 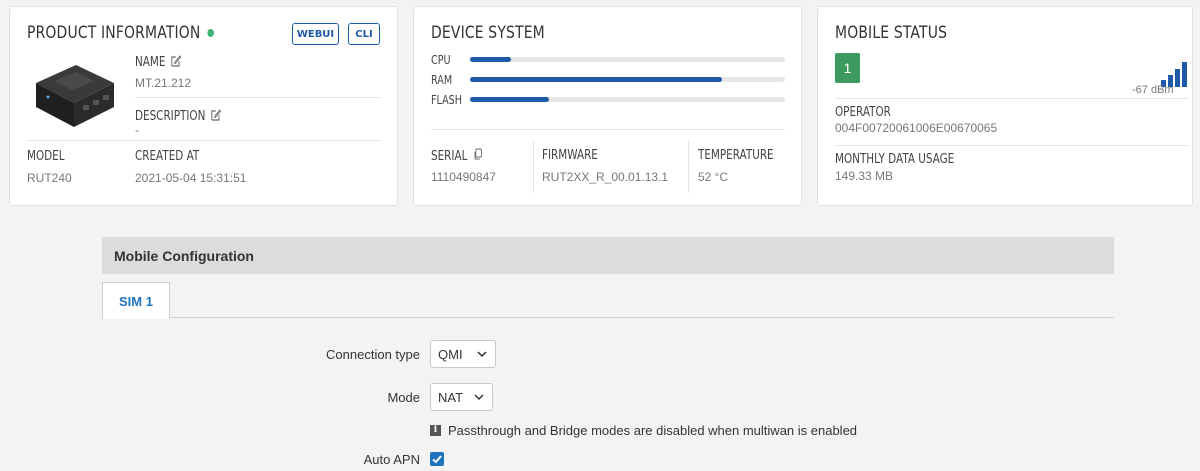 What do you see at coordinates (315, 34) in the screenshot?
I see `webui-button: WEBUI` at bounding box center [315, 34].